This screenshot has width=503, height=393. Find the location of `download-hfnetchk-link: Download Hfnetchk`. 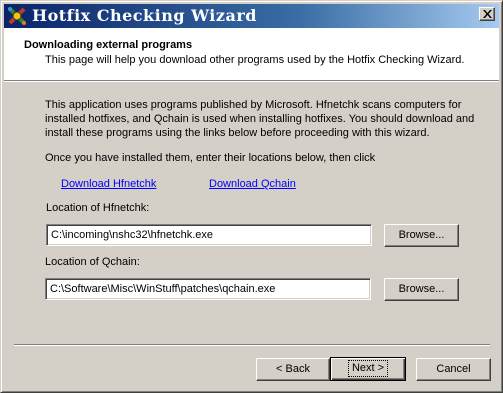

download-hfnetchk-link: Download Hfnetchk is located at coordinates (108, 184).